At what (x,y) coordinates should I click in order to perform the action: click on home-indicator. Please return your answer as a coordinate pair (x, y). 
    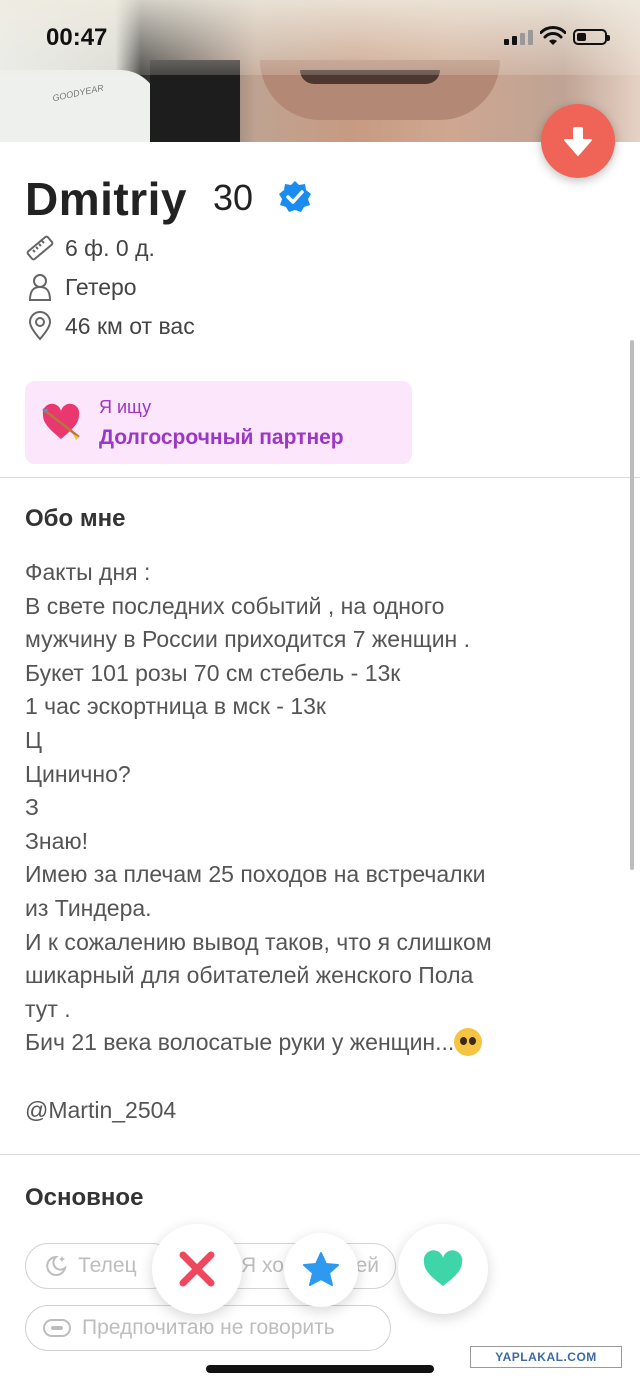
    Looking at the image, I should click on (320, 1369).